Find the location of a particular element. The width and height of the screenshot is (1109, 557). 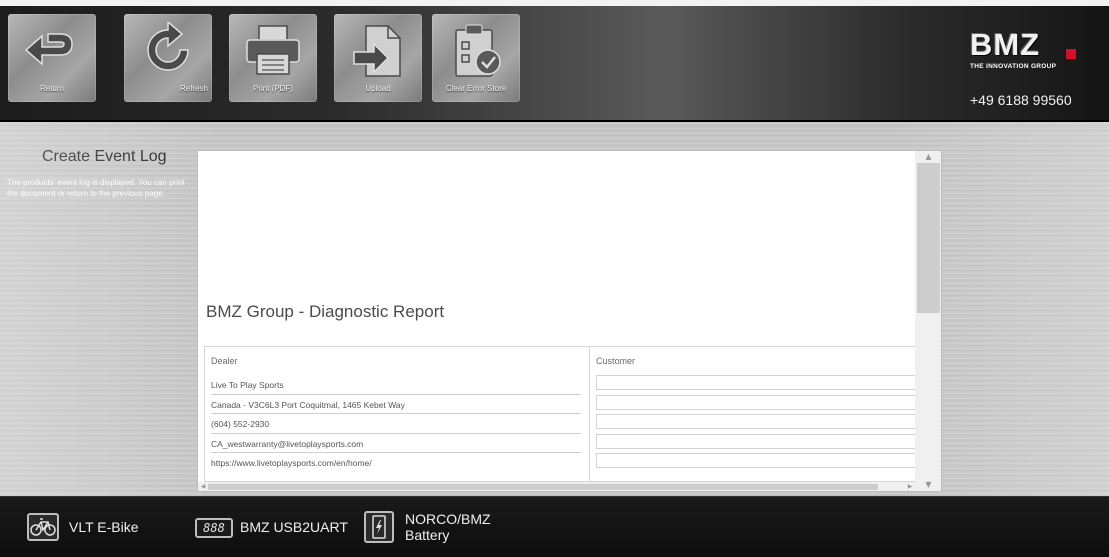

logo-text: BMZ is located at coordinates (1005, 44).